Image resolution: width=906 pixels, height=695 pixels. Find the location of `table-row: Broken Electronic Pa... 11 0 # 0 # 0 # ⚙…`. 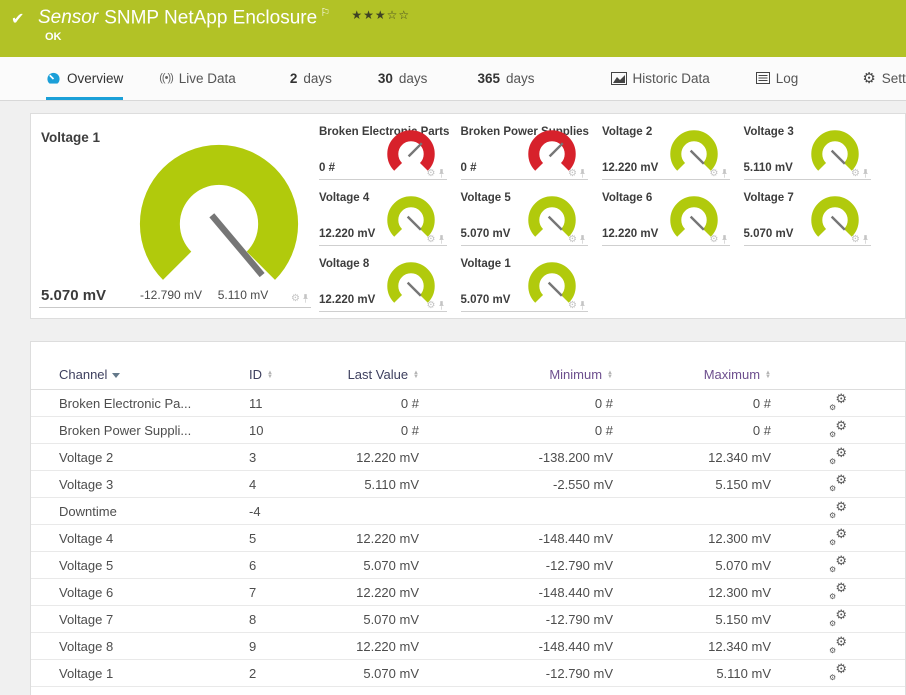

table-row: Broken Electronic Pa... 11 0 # 0 # 0 # ⚙… is located at coordinates (468, 403).